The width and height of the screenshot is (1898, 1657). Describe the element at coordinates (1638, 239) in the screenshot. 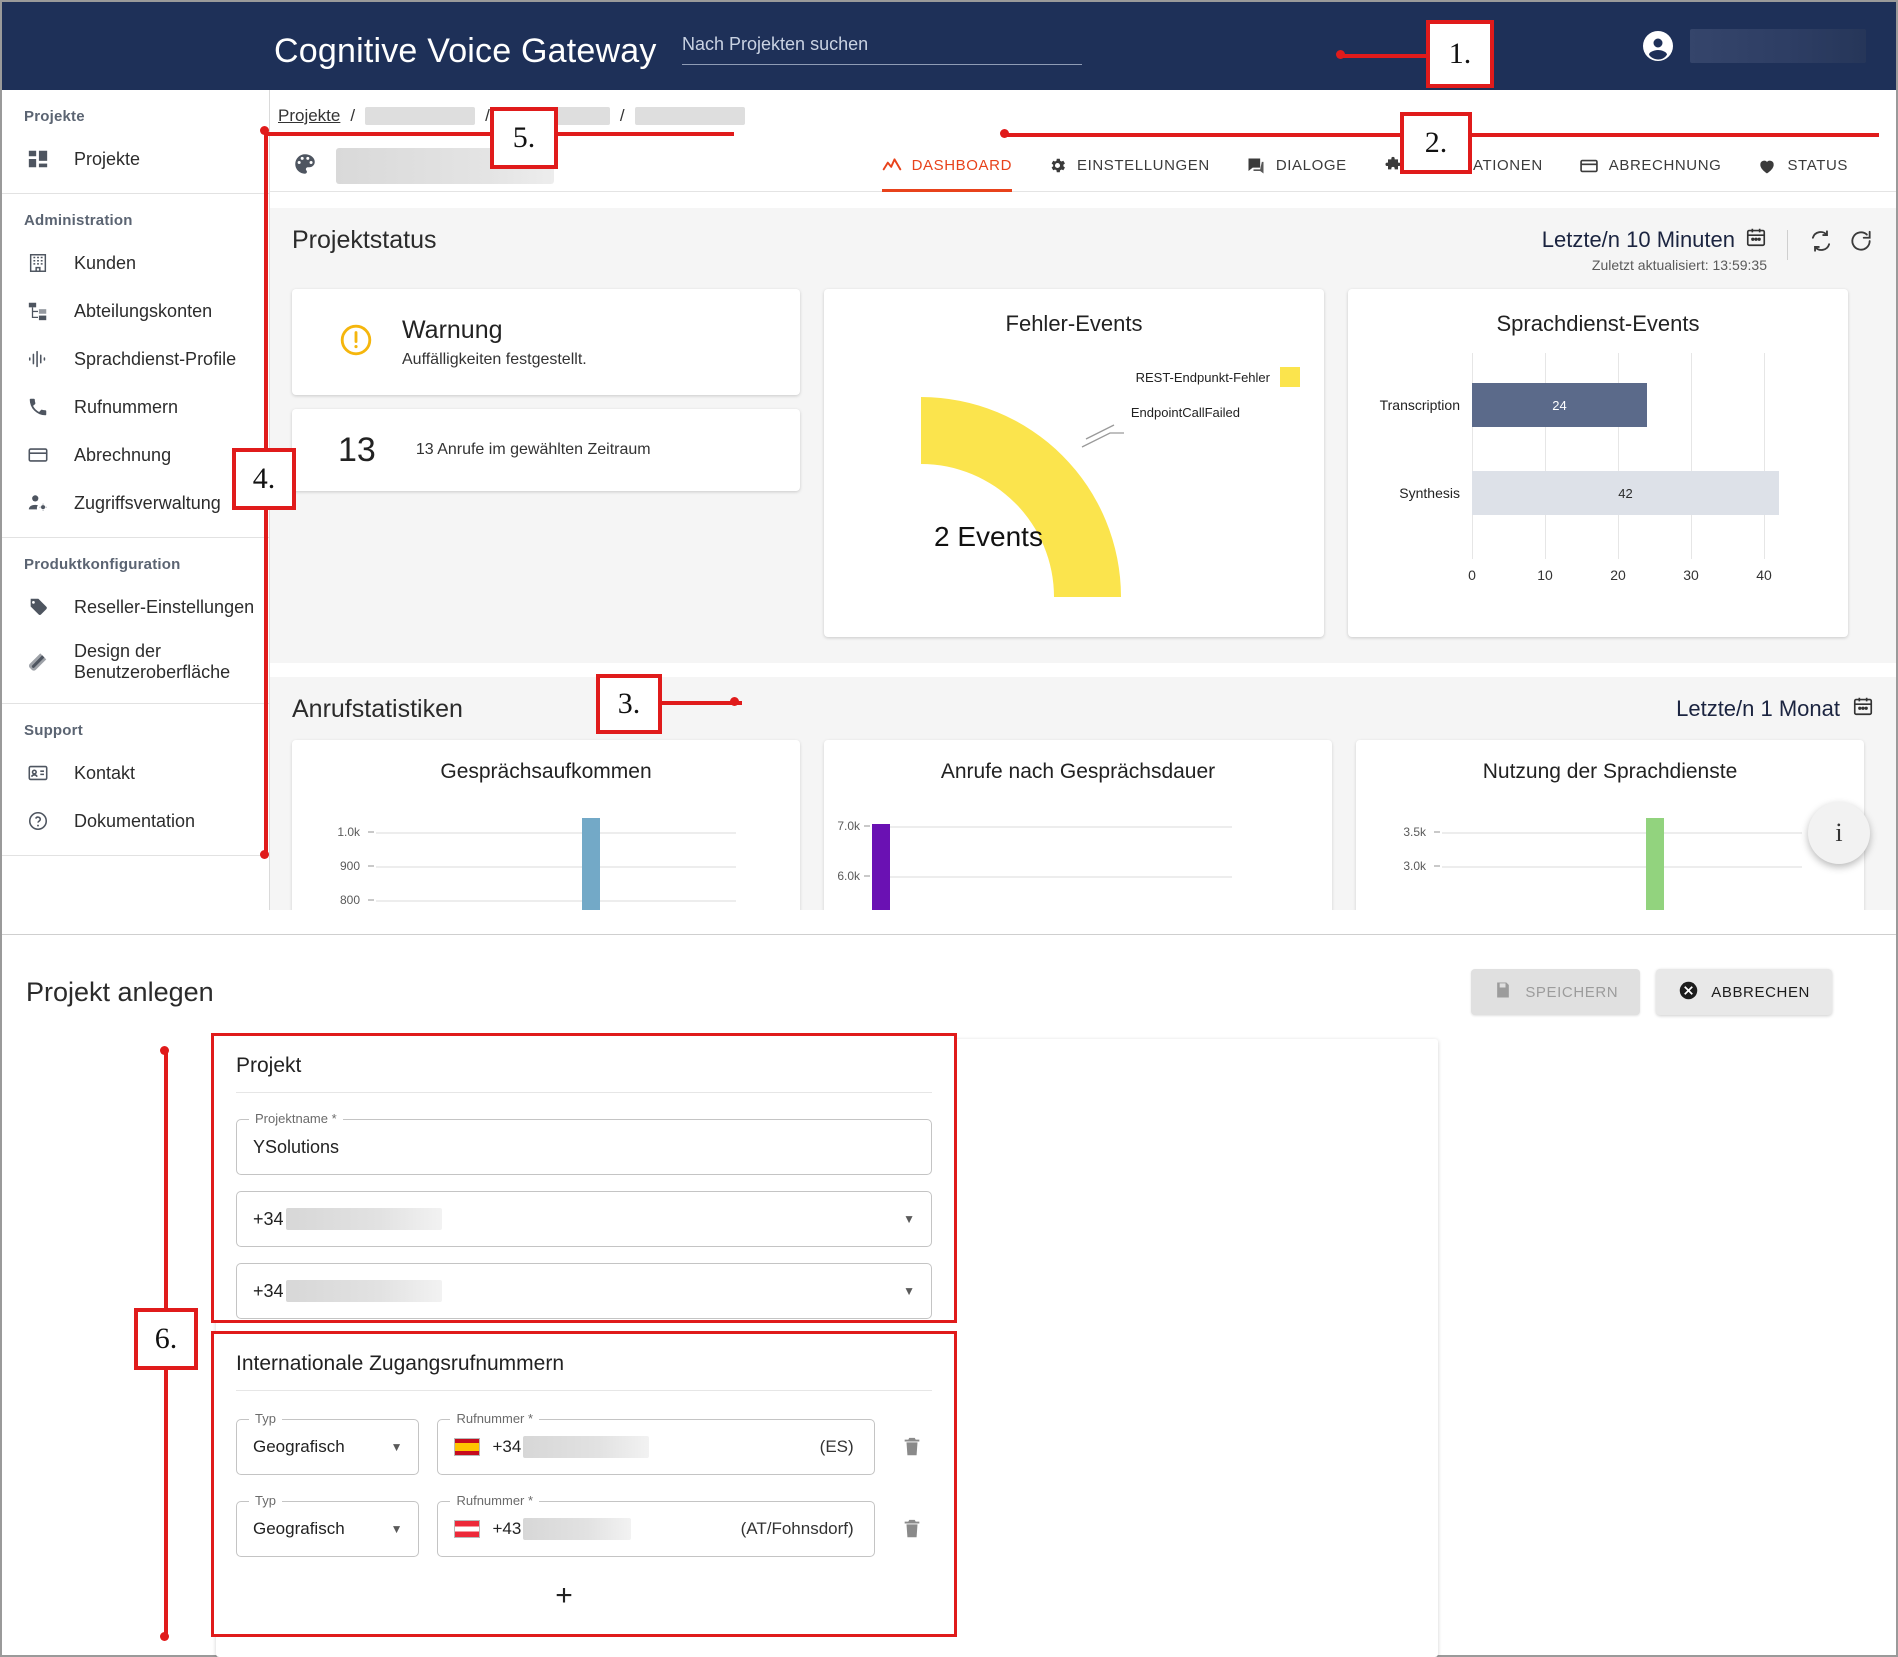

I see `date-range-label: Letzte/n 10 Minuten` at that location.